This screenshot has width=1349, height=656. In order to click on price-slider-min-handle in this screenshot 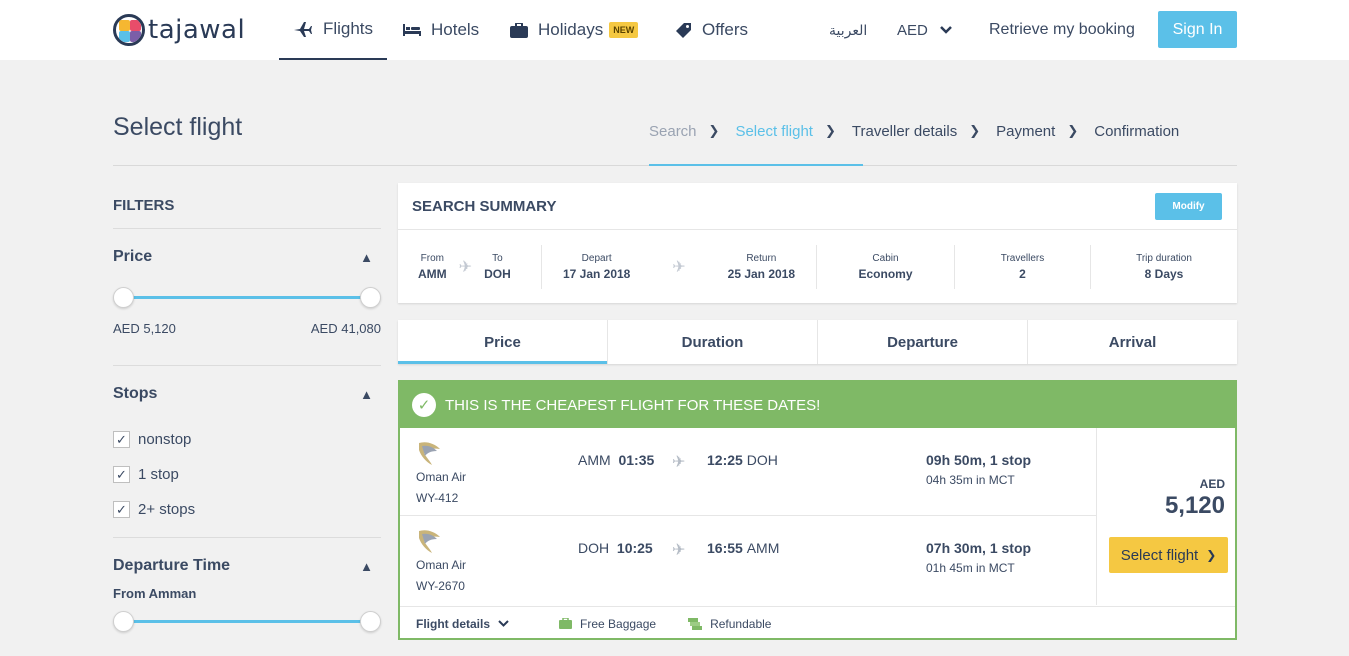, I will do `click(123, 297)`.